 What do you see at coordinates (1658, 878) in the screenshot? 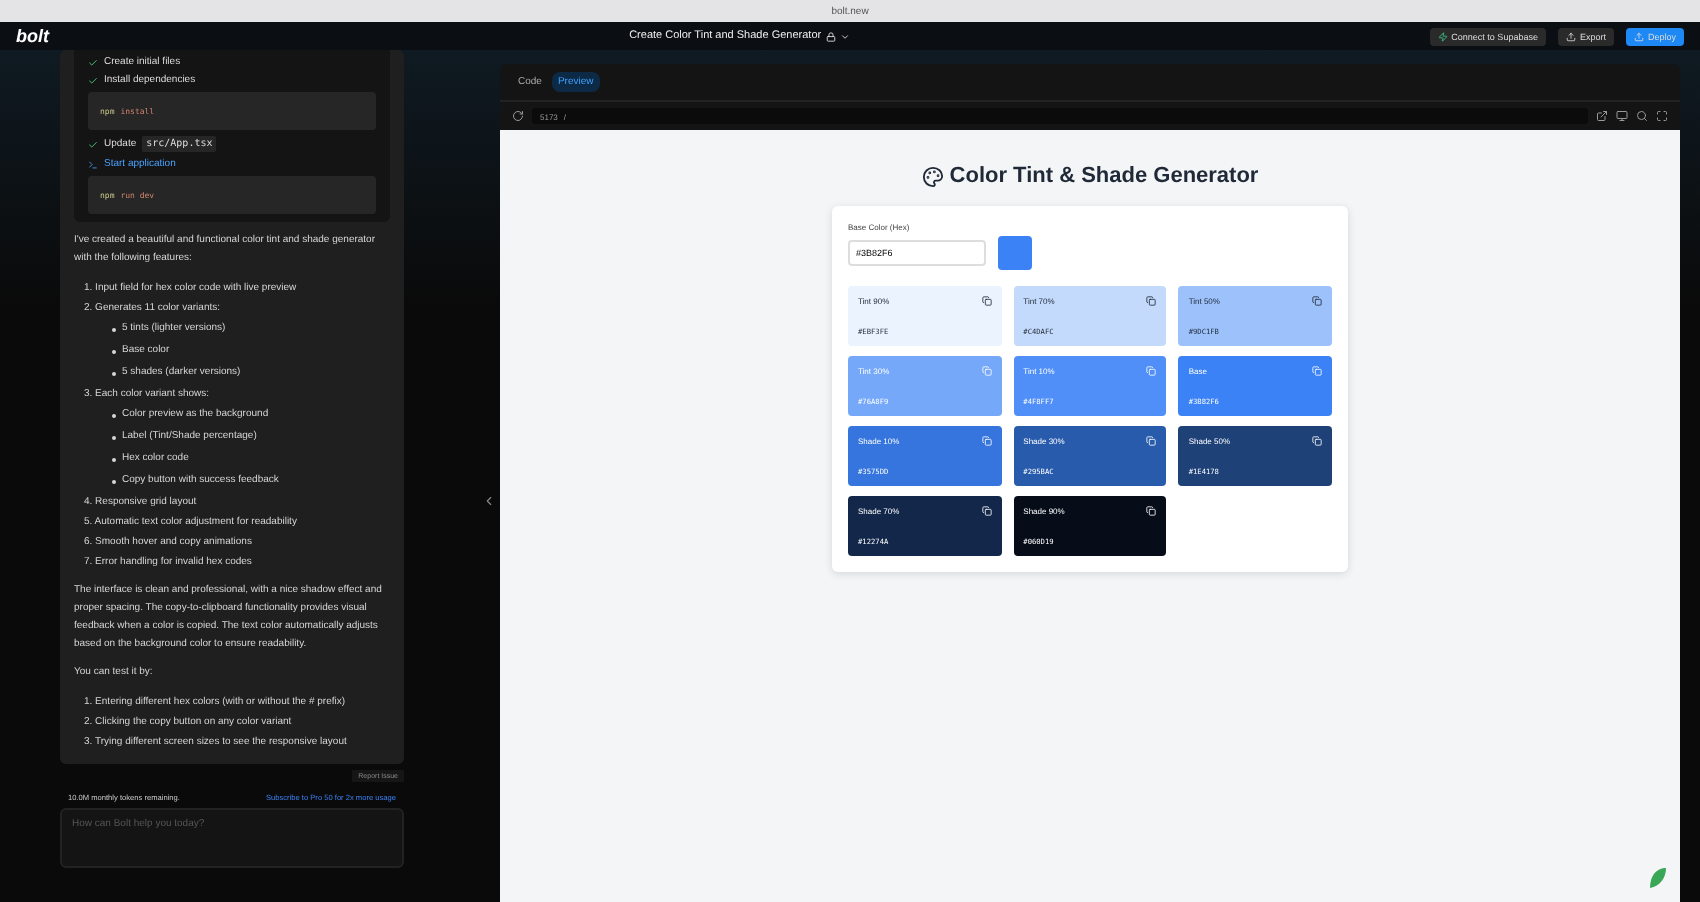
I see `leaf-icon` at bounding box center [1658, 878].